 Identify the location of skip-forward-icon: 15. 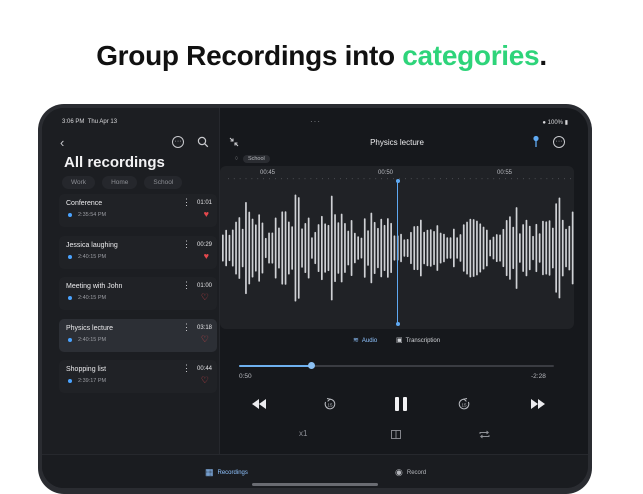
(464, 404).